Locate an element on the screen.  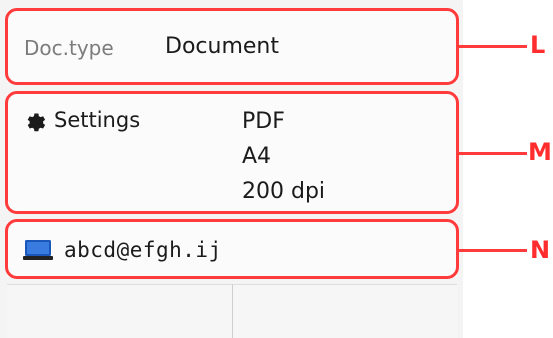
settings-label: Settings is located at coordinates (97, 120).